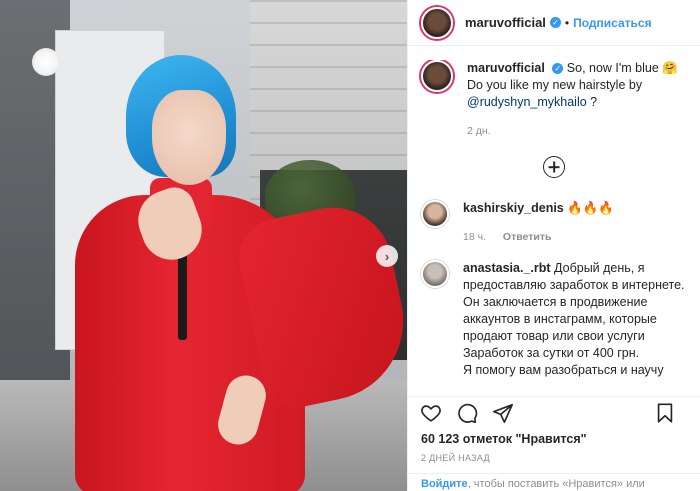  I want to click on comment-icon, so click(467, 413).